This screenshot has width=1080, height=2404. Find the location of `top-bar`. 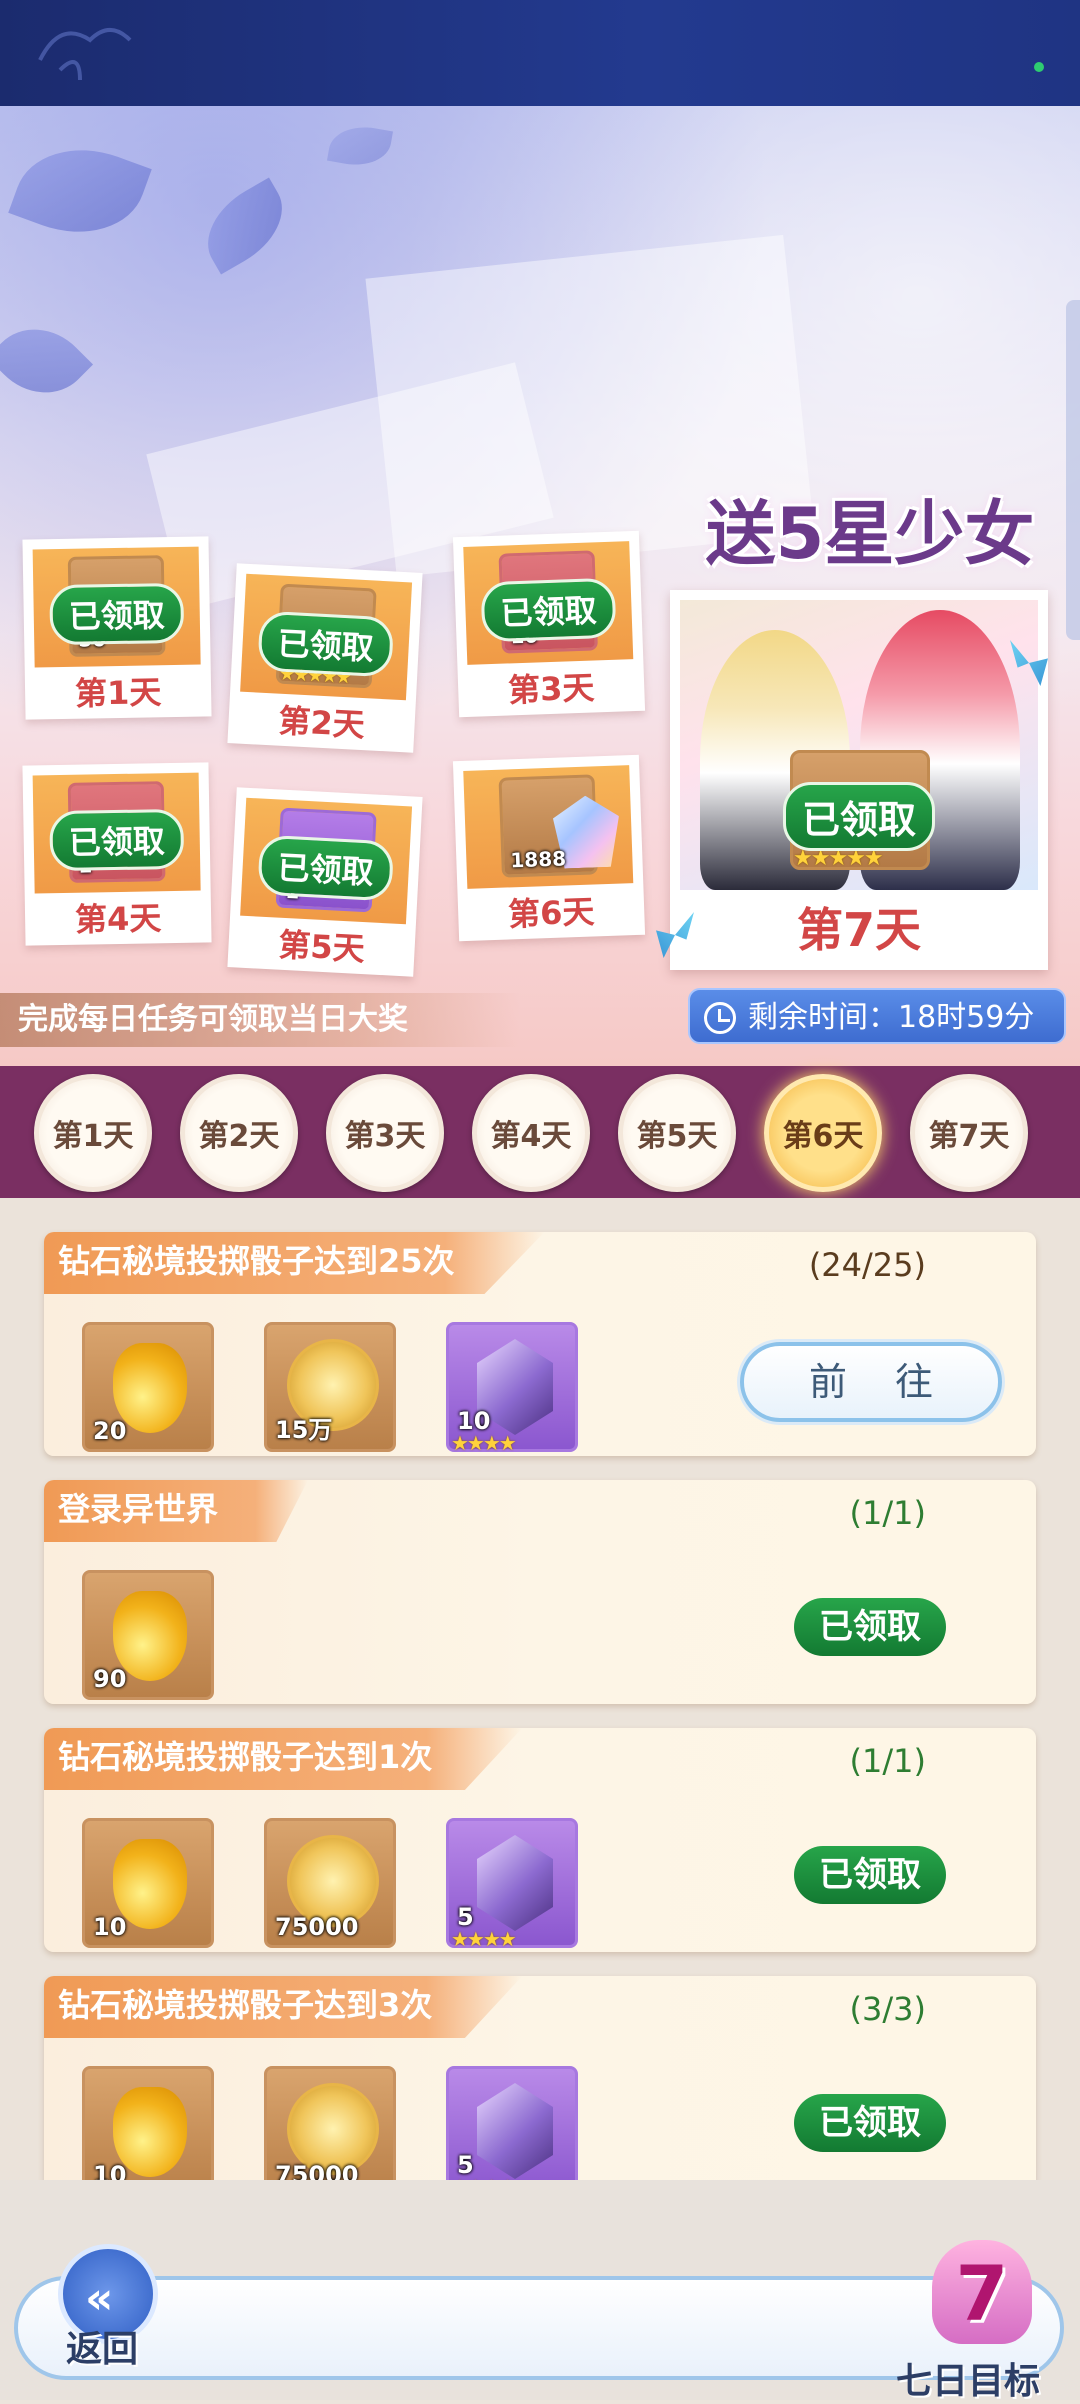

top-bar is located at coordinates (540, 53).